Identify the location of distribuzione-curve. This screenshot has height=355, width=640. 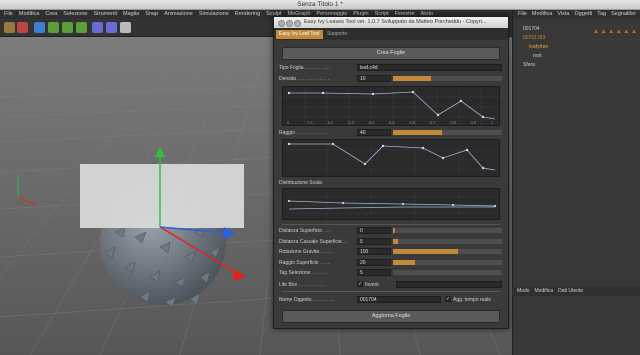
(391, 204).